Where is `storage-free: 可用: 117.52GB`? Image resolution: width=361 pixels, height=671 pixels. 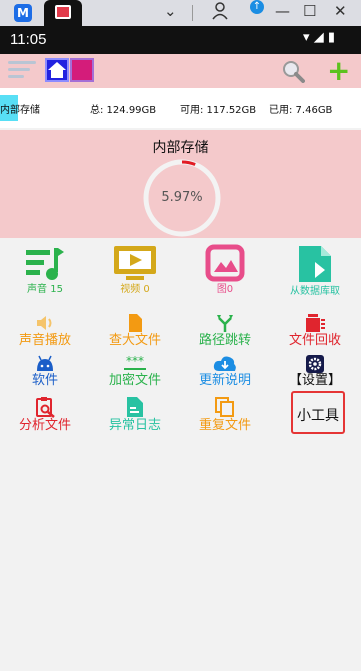 storage-free: 可用: 117.52GB is located at coordinates (218, 110).